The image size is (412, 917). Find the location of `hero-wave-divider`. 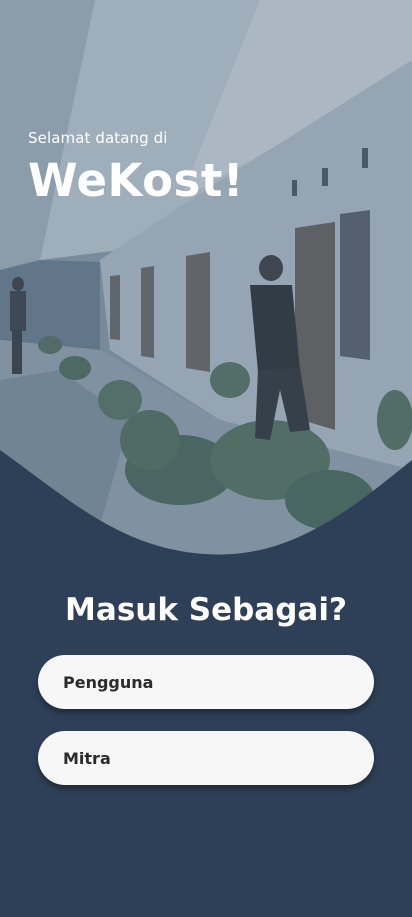

hero-wave-divider is located at coordinates (206, 505).